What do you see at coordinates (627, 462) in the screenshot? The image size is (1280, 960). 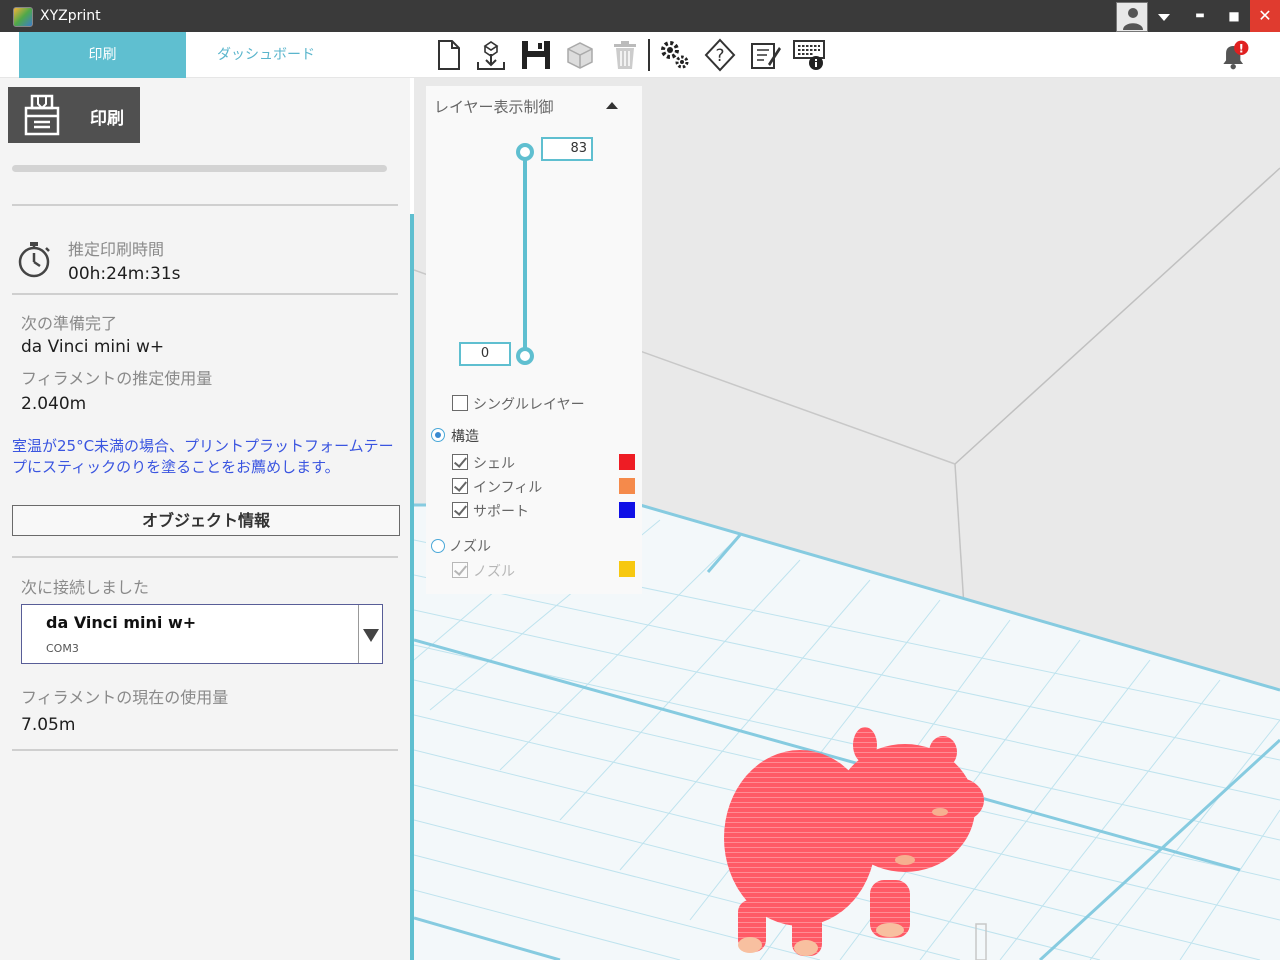 I see `shell-color-swatch` at bounding box center [627, 462].